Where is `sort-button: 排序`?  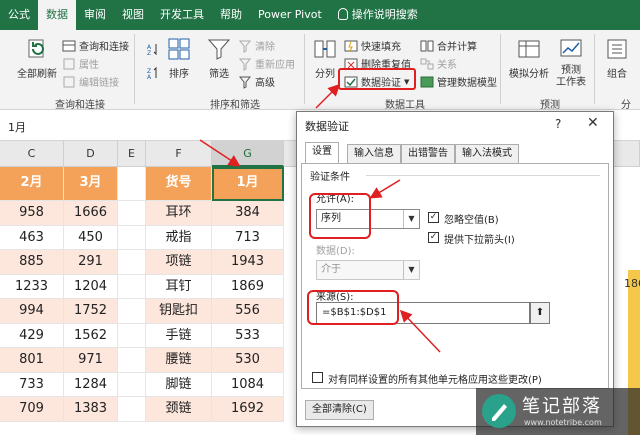
sort-button: 排序 is located at coordinates (179, 58).